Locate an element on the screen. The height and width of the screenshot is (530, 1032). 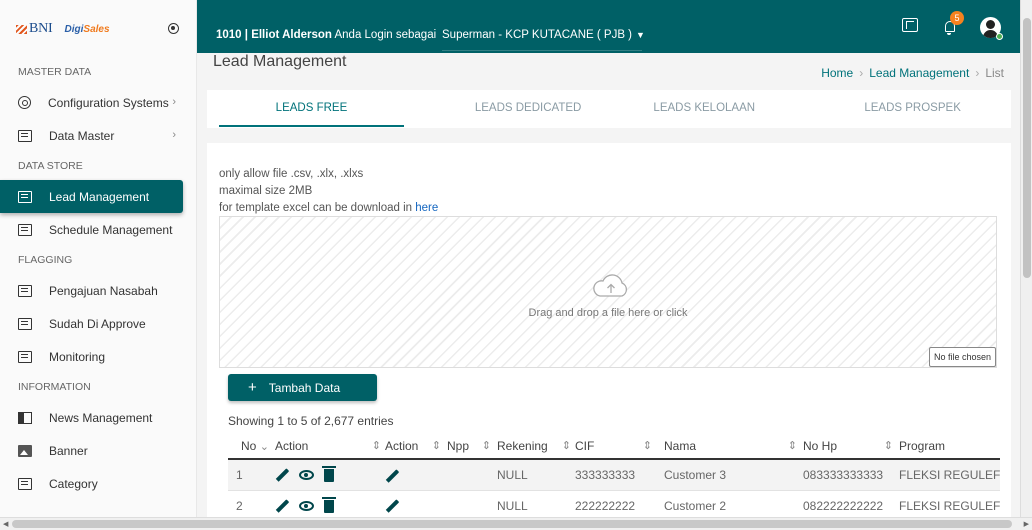
breadcrumb-lead-management: Lead Management is located at coordinates (919, 73).